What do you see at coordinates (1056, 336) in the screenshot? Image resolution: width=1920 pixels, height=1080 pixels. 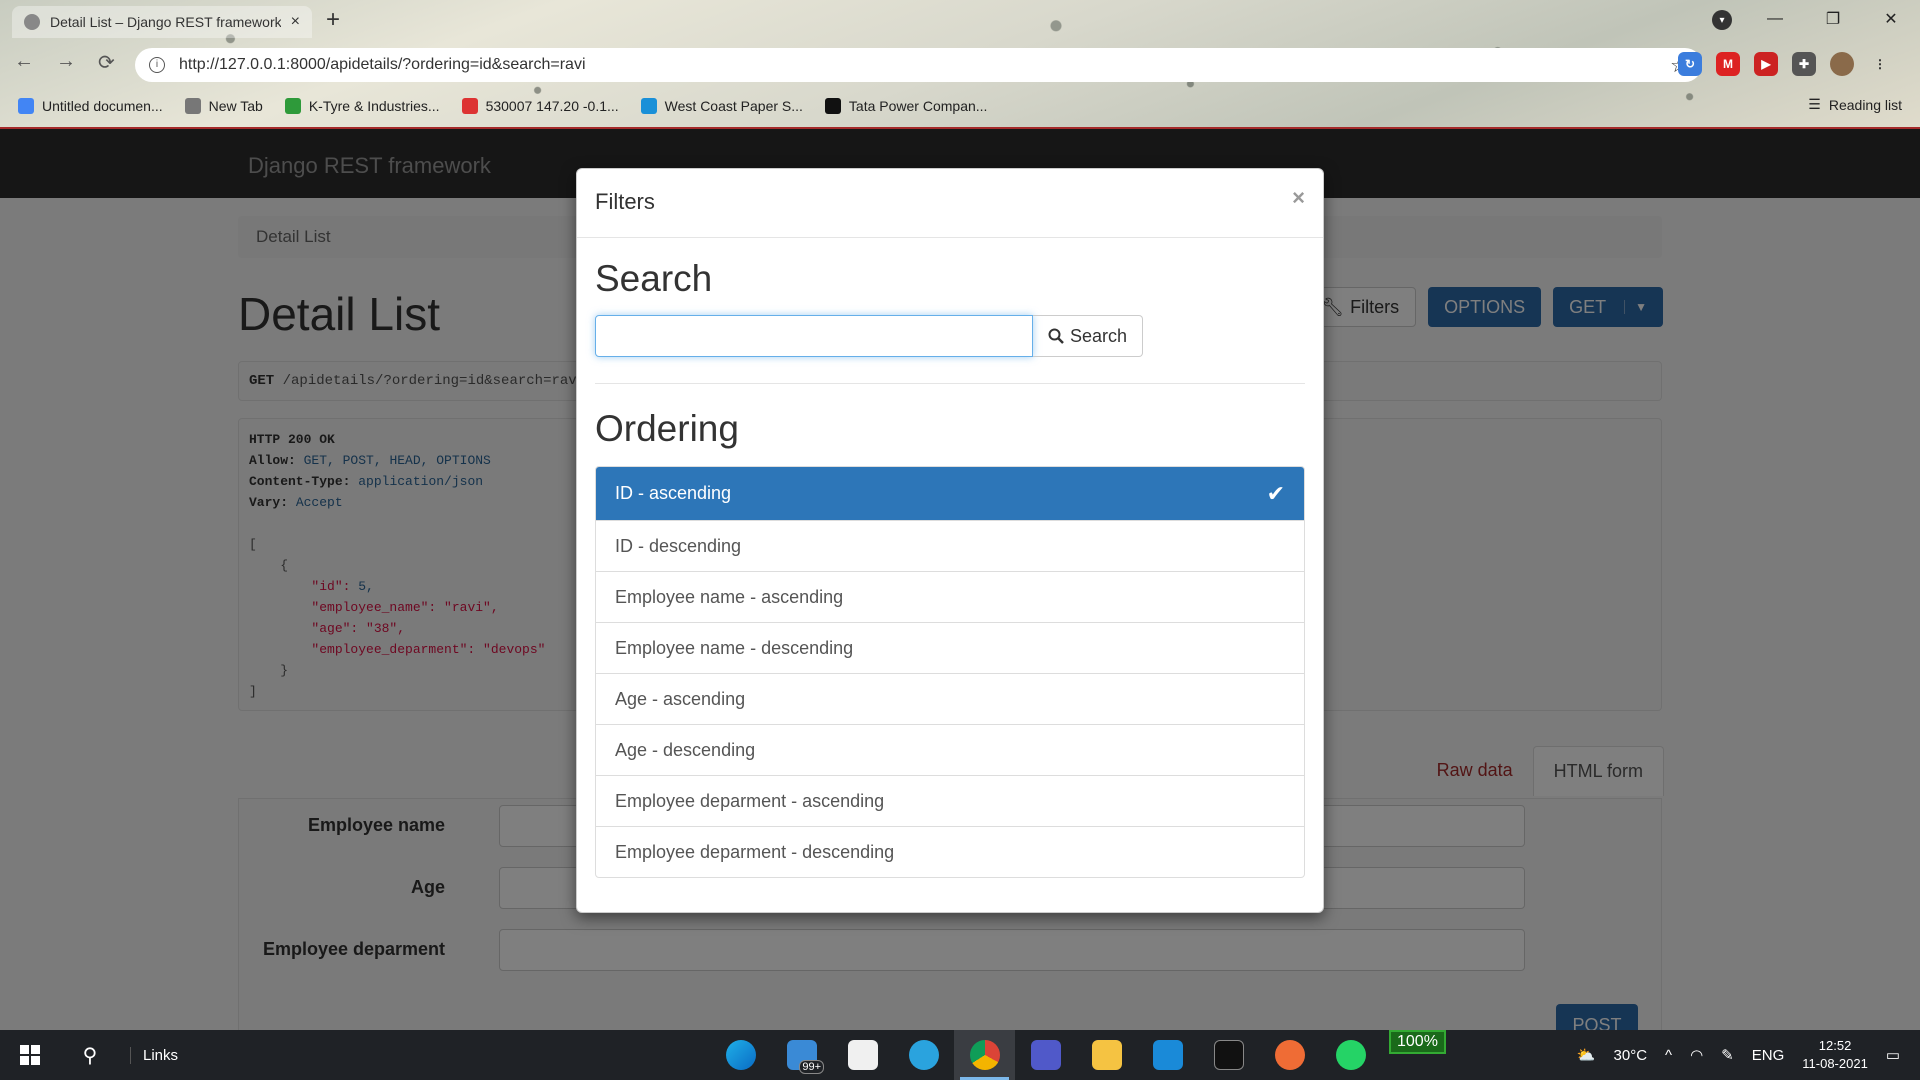 I see `search-icon` at bounding box center [1056, 336].